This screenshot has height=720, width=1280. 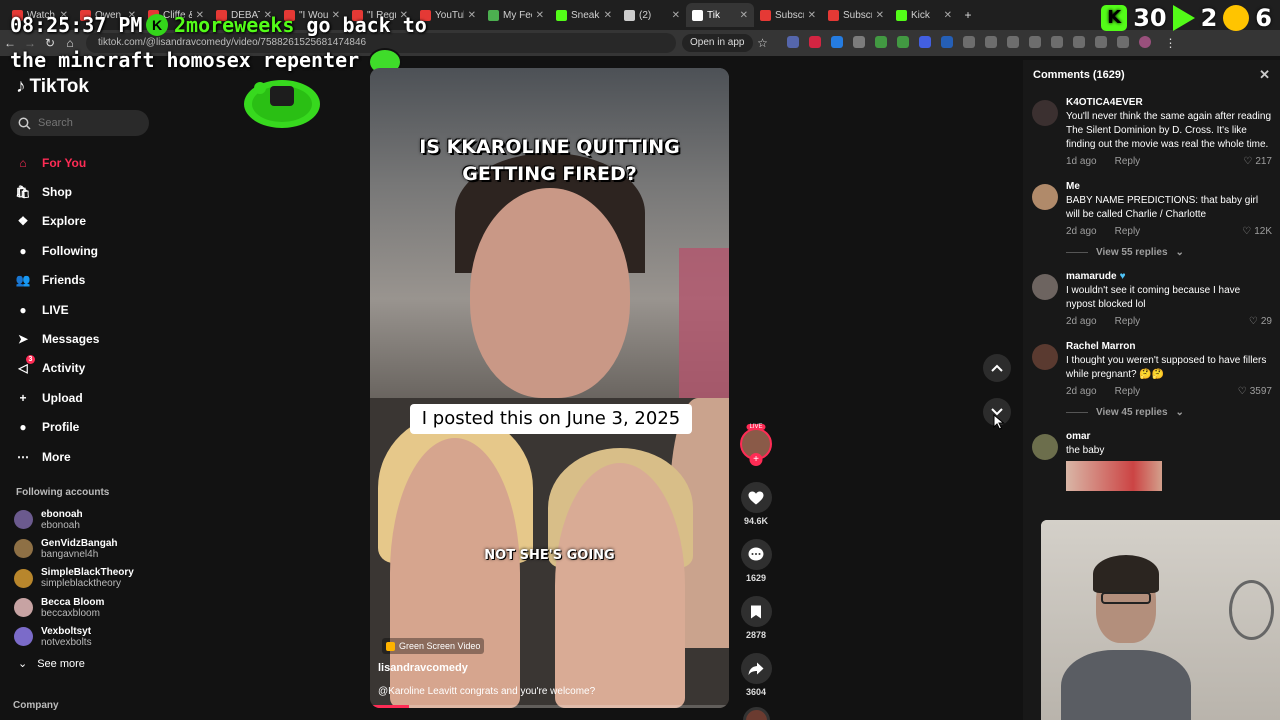 What do you see at coordinates (1169, 346) in the screenshot?
I see `comment-username: Rachel Marron` at bounding box center [1169, 346].